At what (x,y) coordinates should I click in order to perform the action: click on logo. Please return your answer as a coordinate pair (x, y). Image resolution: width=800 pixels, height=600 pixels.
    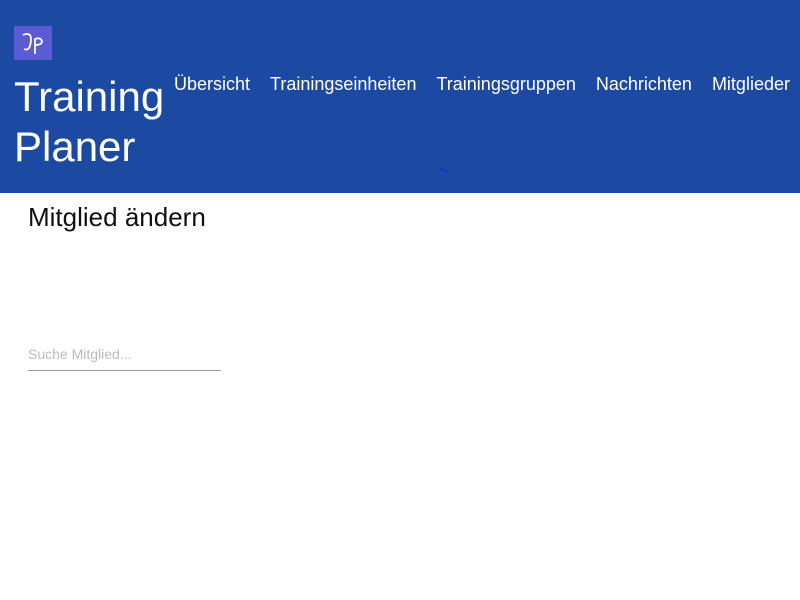
    Looking at the image, I should click on (33, 43).